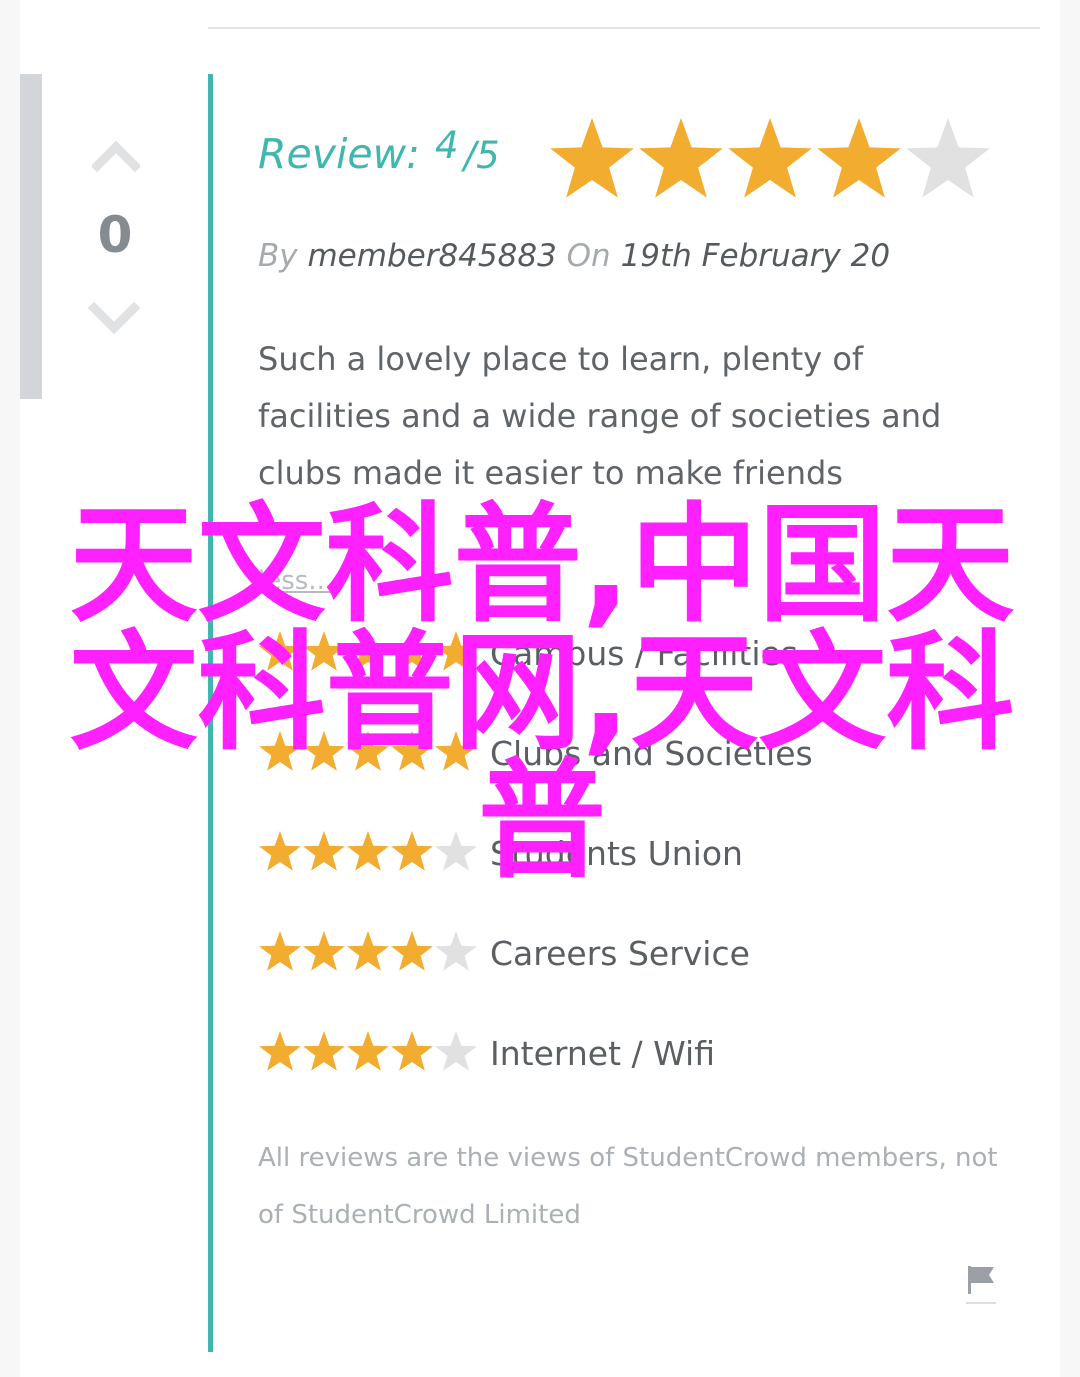  What do you see at coordinates (755, 256) in the screenshot?
I see `review-date: 19th February 20` at bounding box center [755, 256].